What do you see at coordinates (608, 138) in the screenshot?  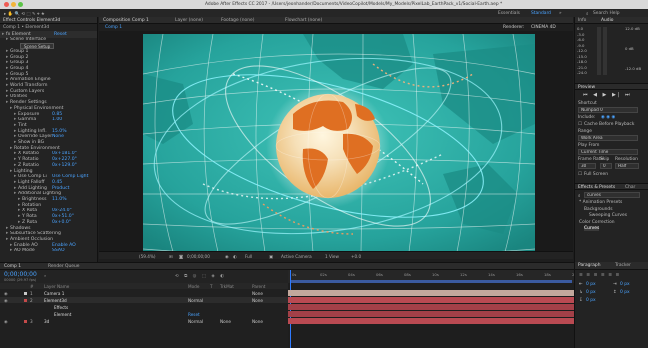 I see `range-select: Work Area` at bounding box center [608, 138].